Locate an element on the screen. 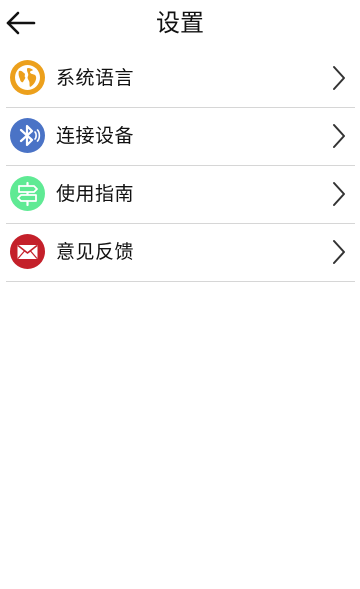  page-title: 设置 is located at coordinates (180, 23).